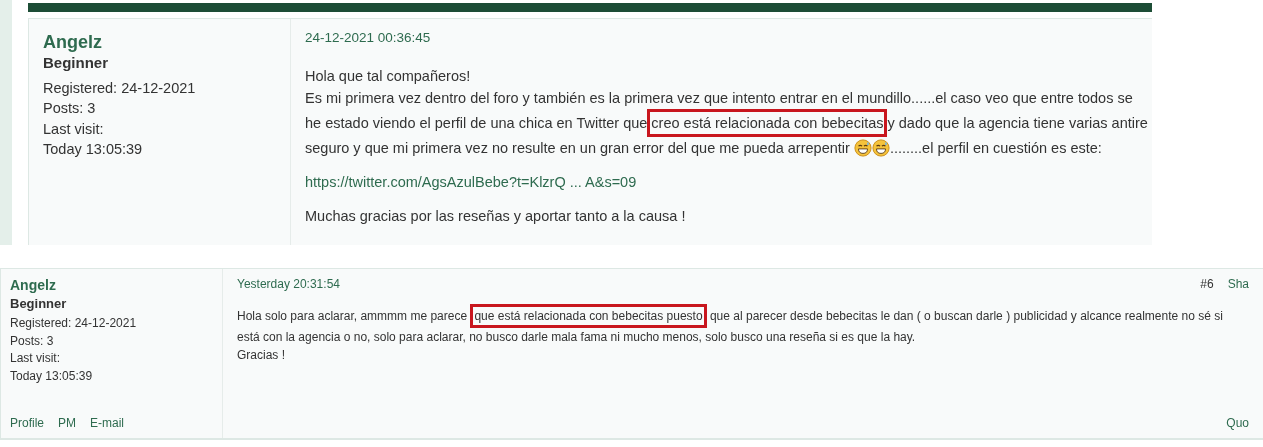 The width and height of the screenshot is (1263, 447). What do you see at coordinates (495, 216) in the screenshot?
I see `post-text: Muchas gracias por las reseñas y aportar tanto a la causa !` at bounding box center [495, 216].